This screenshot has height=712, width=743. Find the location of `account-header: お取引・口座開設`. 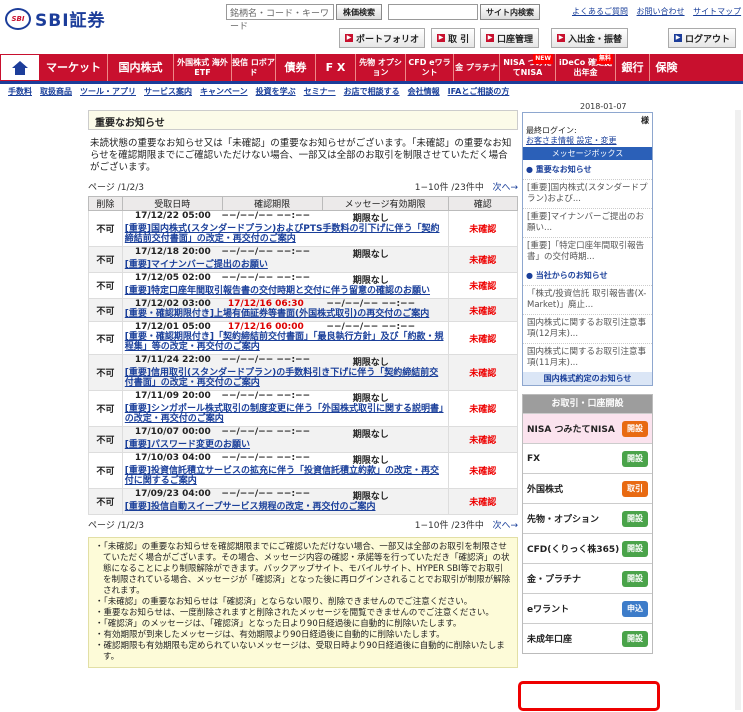

account-header: お取引・口座開設 is located at coordinates (587, 404).